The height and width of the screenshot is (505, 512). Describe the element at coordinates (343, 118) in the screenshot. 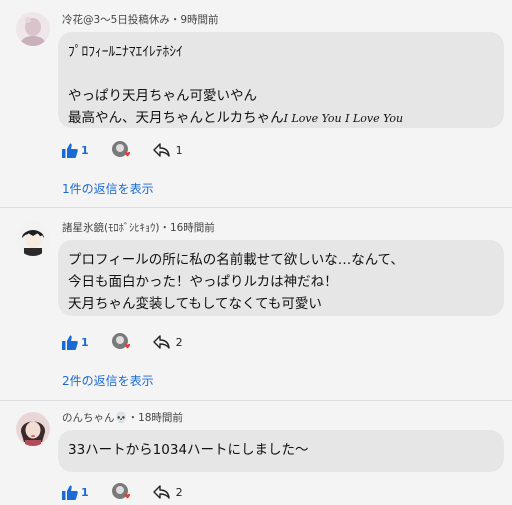

I see `comment-italic-text: I Love You I Love You` at that location.